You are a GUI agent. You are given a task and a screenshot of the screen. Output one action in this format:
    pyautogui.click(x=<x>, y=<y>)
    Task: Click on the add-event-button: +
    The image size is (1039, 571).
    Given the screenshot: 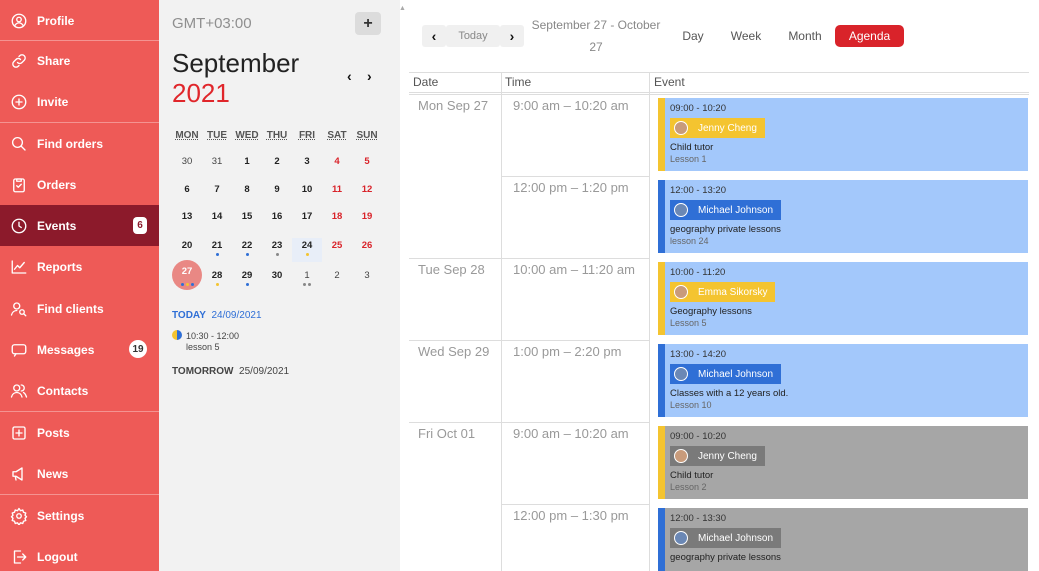 What is the action you would take?
    pyautogui.click(x=368, y=23)
    